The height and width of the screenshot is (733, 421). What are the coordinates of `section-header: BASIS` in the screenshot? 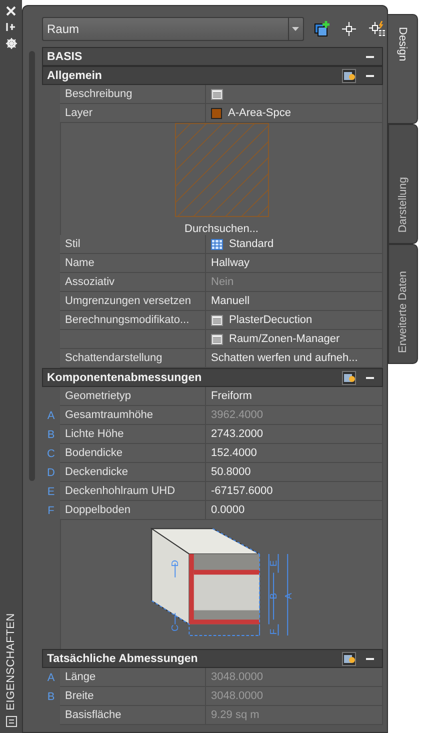 It's located at (212, 56).